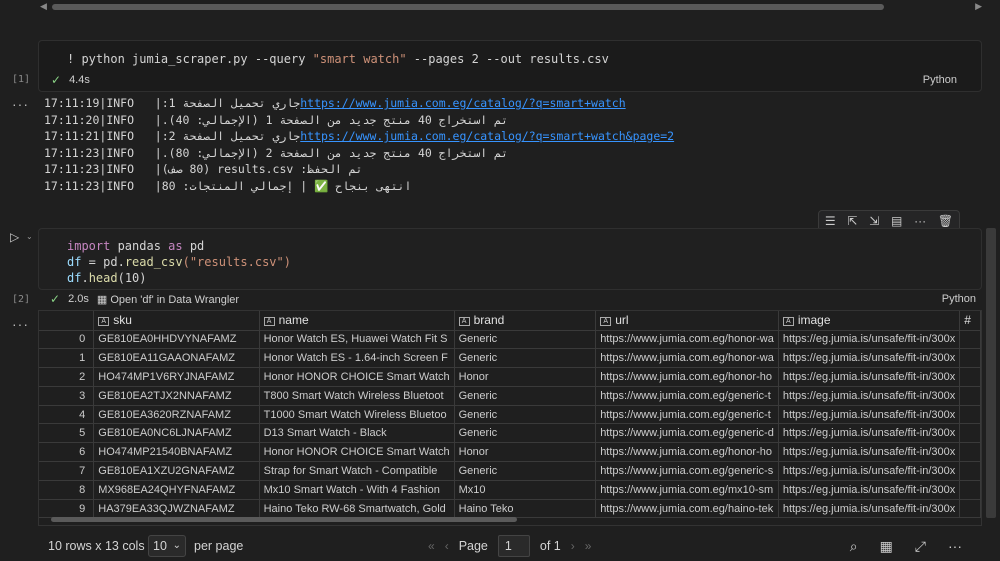 The width and height of the screenshot is (1000, 561). Describe the element at coordinates (940, 80) in the screenshot. I see `cell-1-language: Python` at that location.